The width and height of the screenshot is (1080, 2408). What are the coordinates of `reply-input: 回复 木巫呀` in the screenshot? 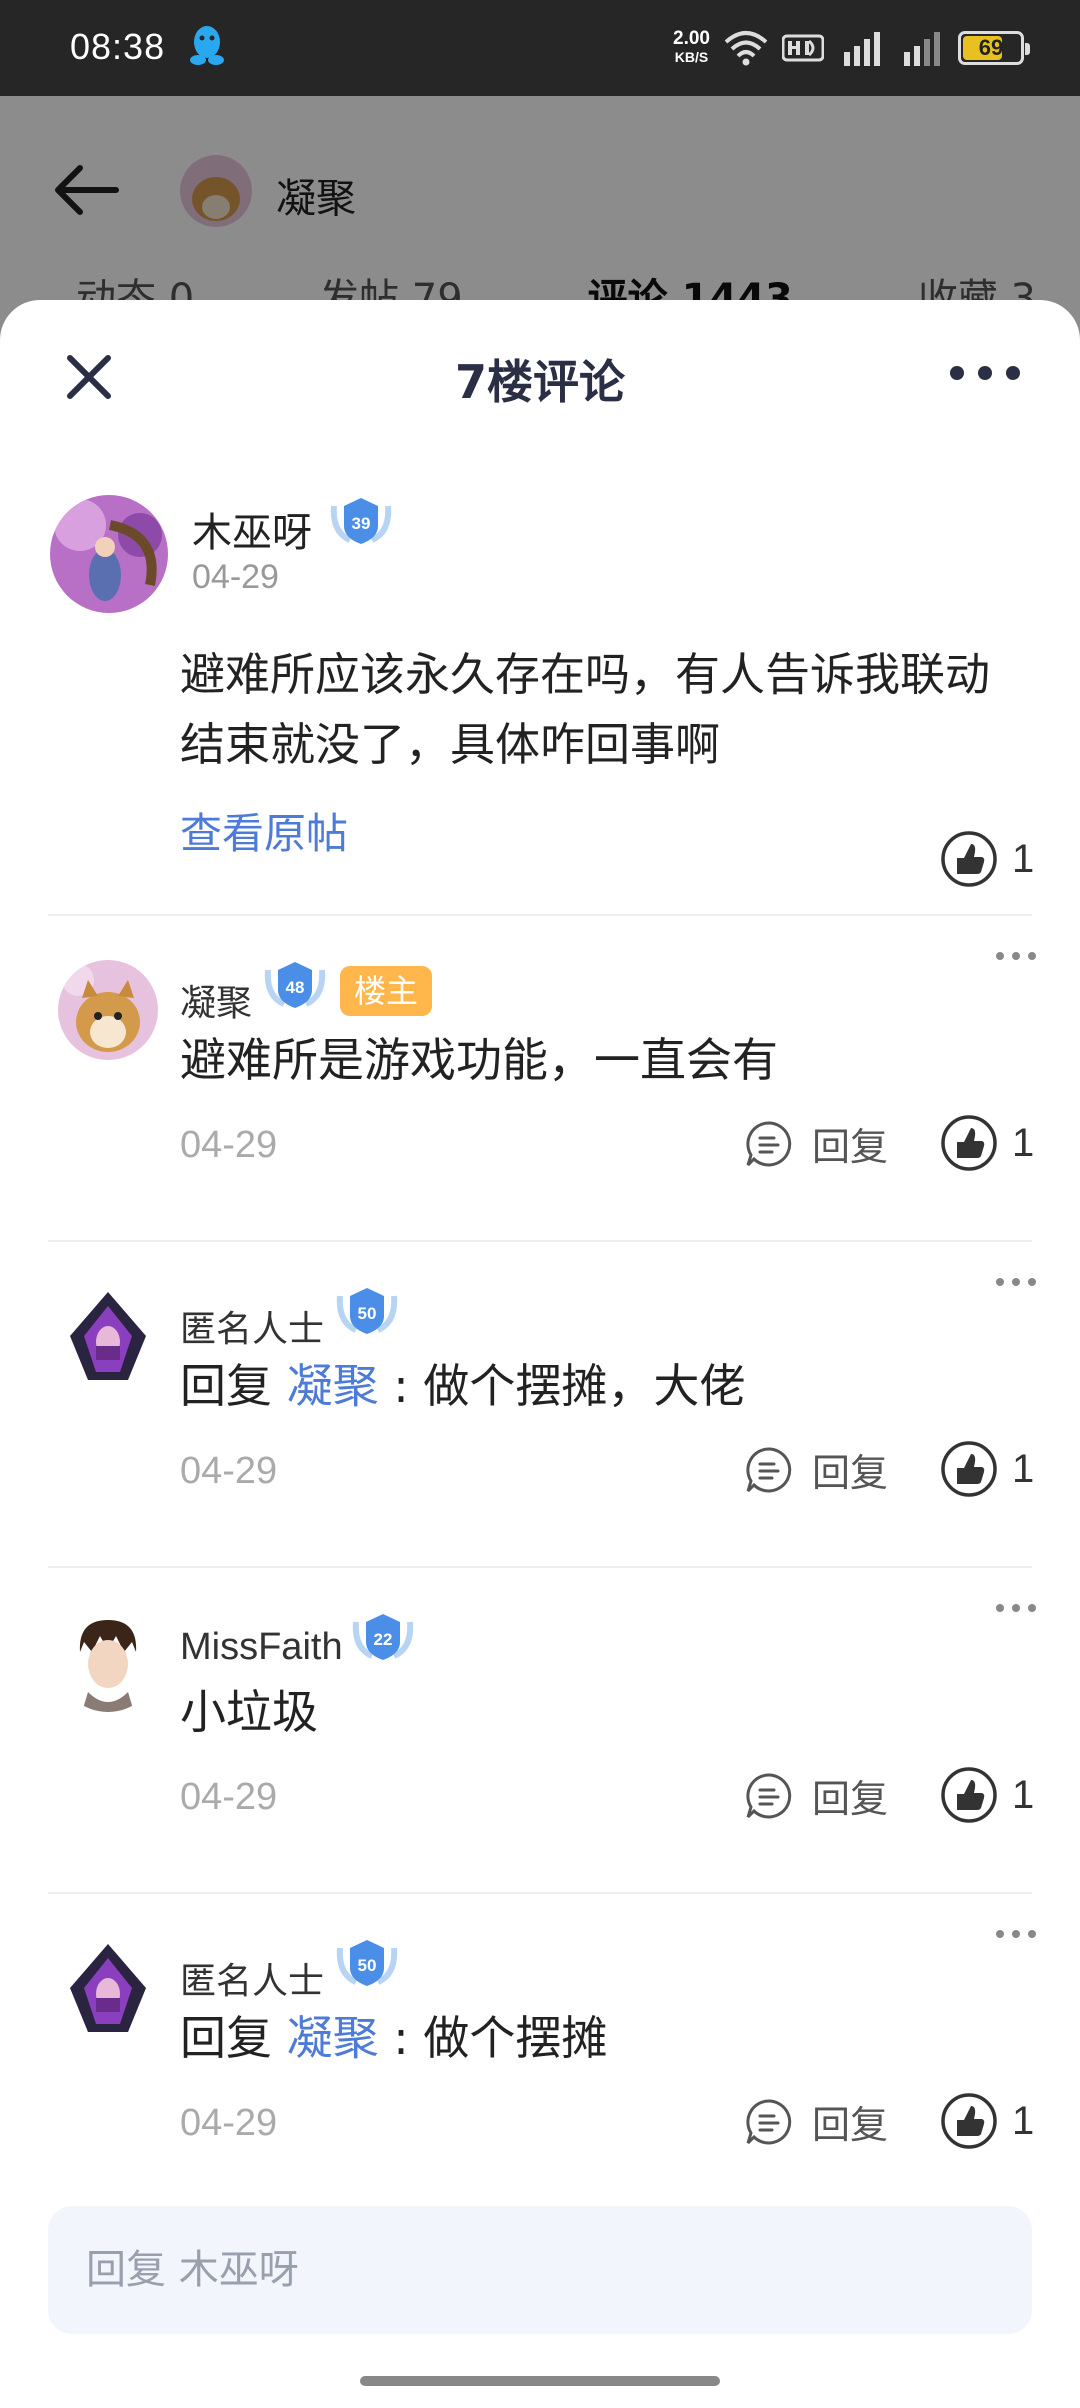 It's located at (540, 2270).